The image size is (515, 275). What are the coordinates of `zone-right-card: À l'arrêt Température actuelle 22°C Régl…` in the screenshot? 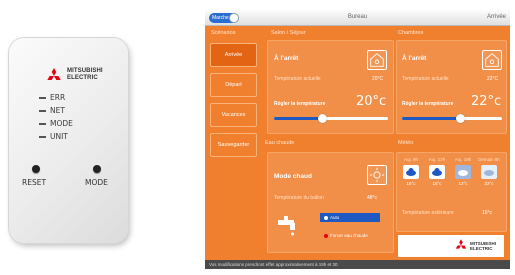 It's located at (451, 87).